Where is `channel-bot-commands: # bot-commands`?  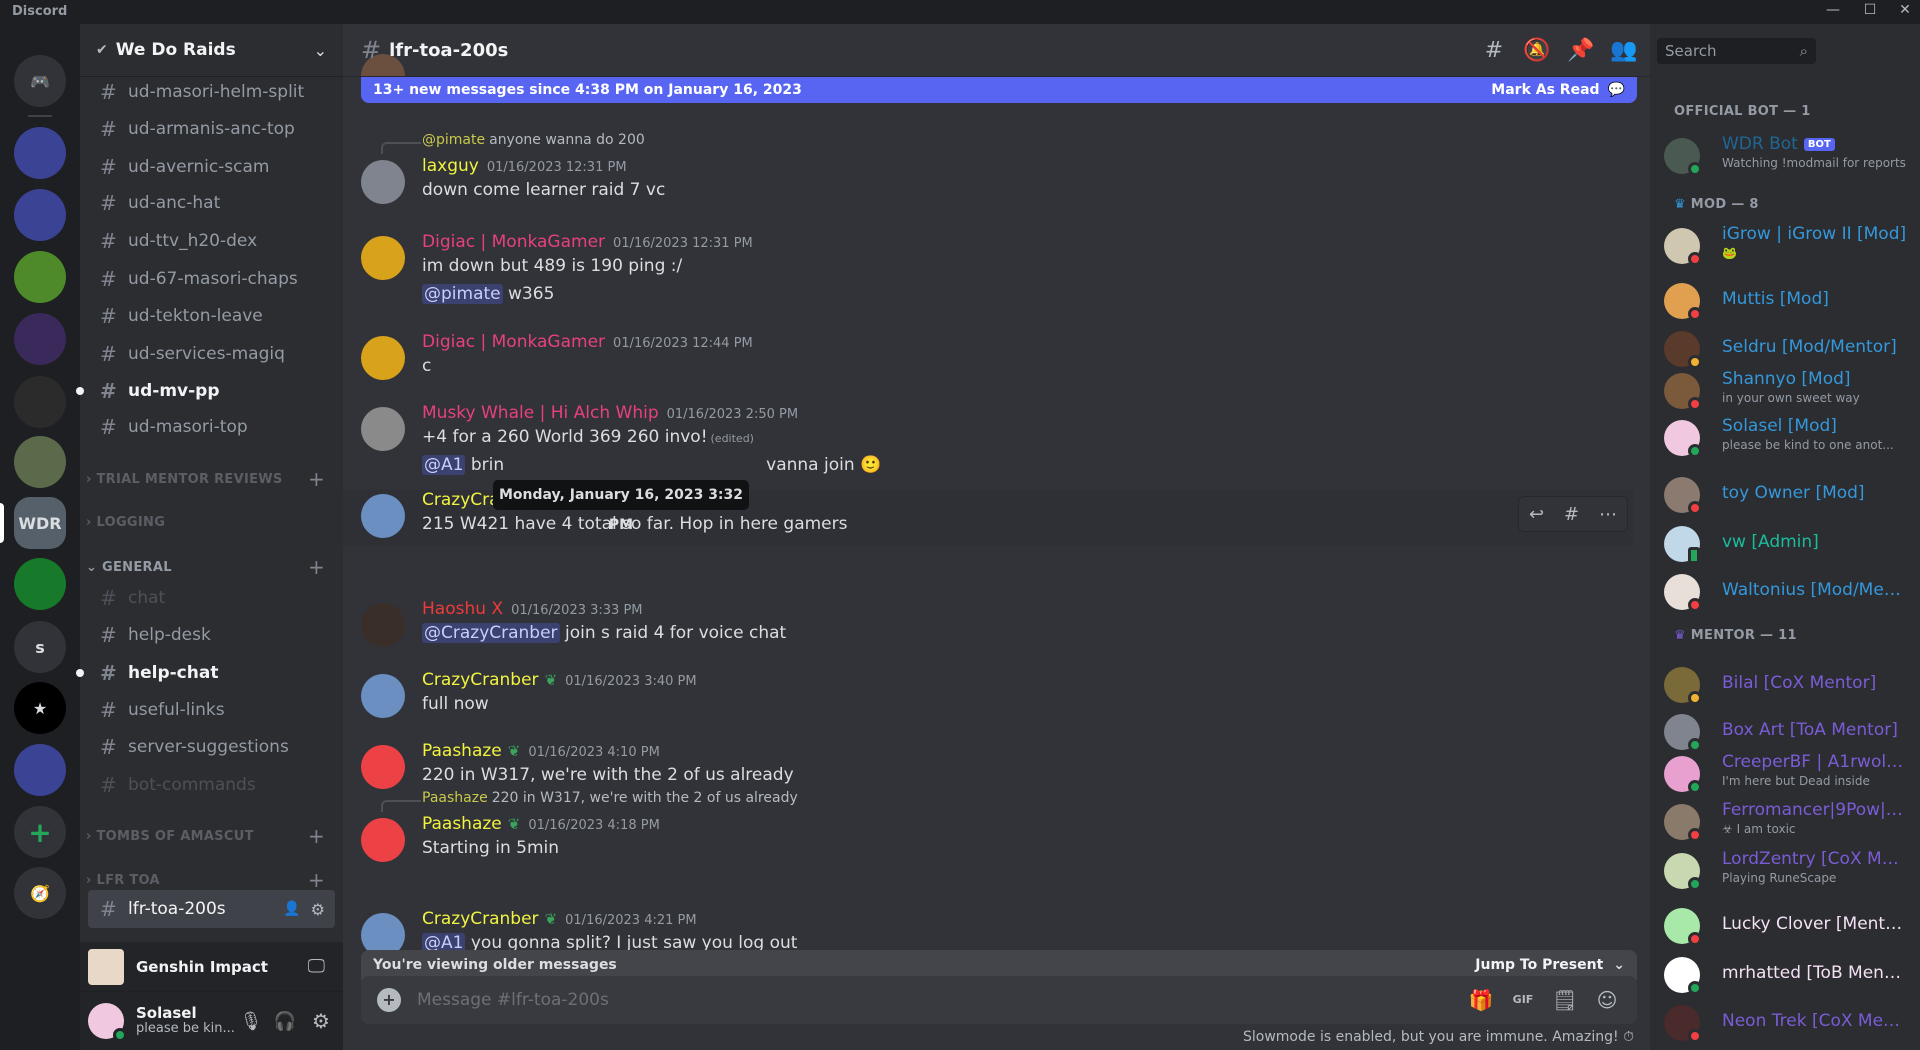
channel-bot-commands: # bot-commands is located at coordinates (211, 785).